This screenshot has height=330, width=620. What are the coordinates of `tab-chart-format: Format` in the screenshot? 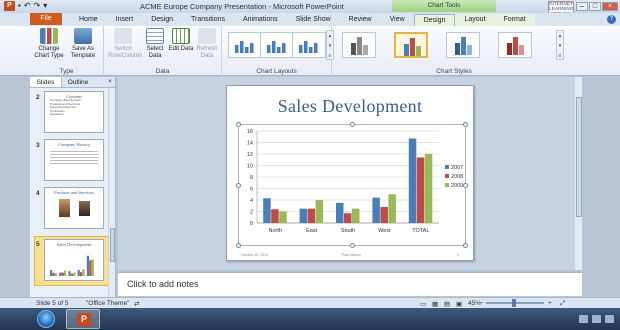 It's located at (514, 20).